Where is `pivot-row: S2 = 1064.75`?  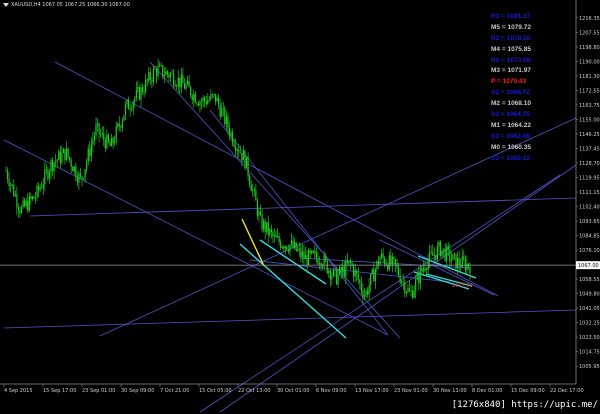
pivot-row: S2 = 1064.75 is located at coordinates (510, 115).